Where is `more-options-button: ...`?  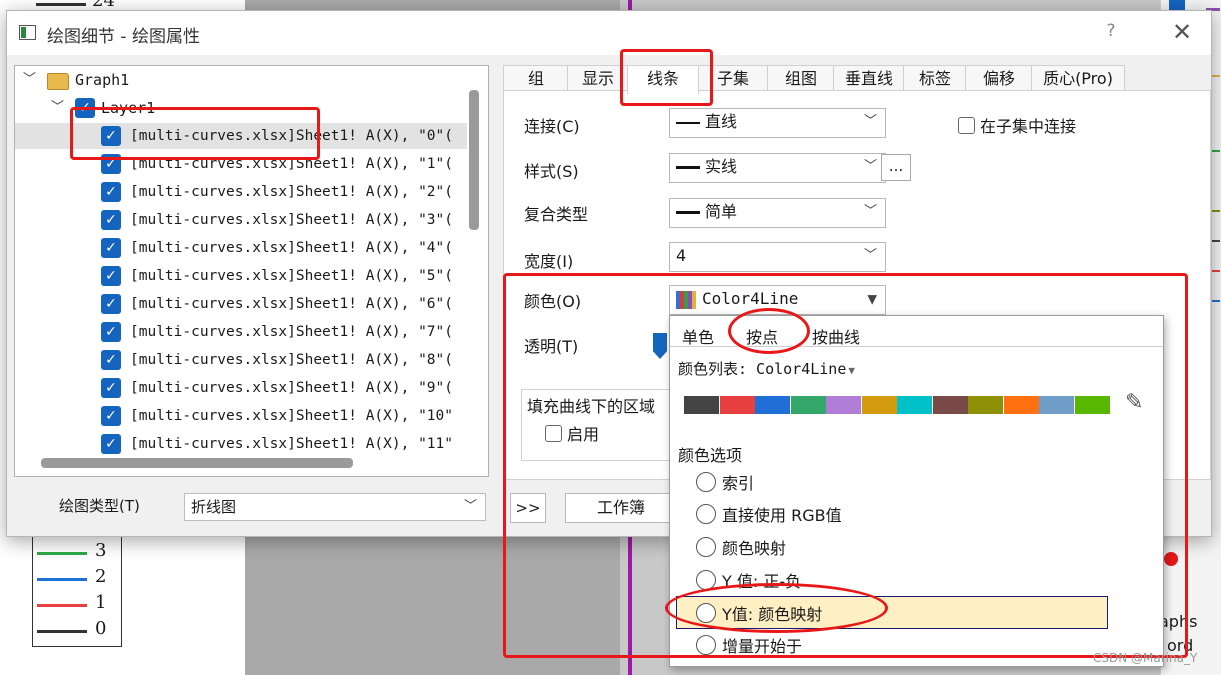 more-options-button: ... is located at coordinates (896, 167).